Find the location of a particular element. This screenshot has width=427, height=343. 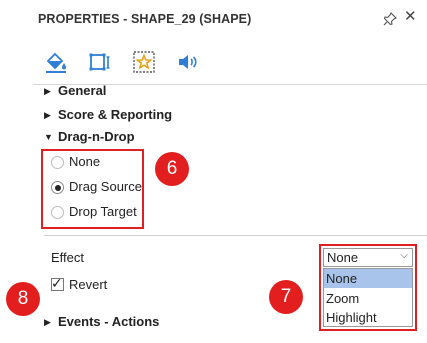

section-score-label: Score & Reporting is located at coordinates (115, 114).